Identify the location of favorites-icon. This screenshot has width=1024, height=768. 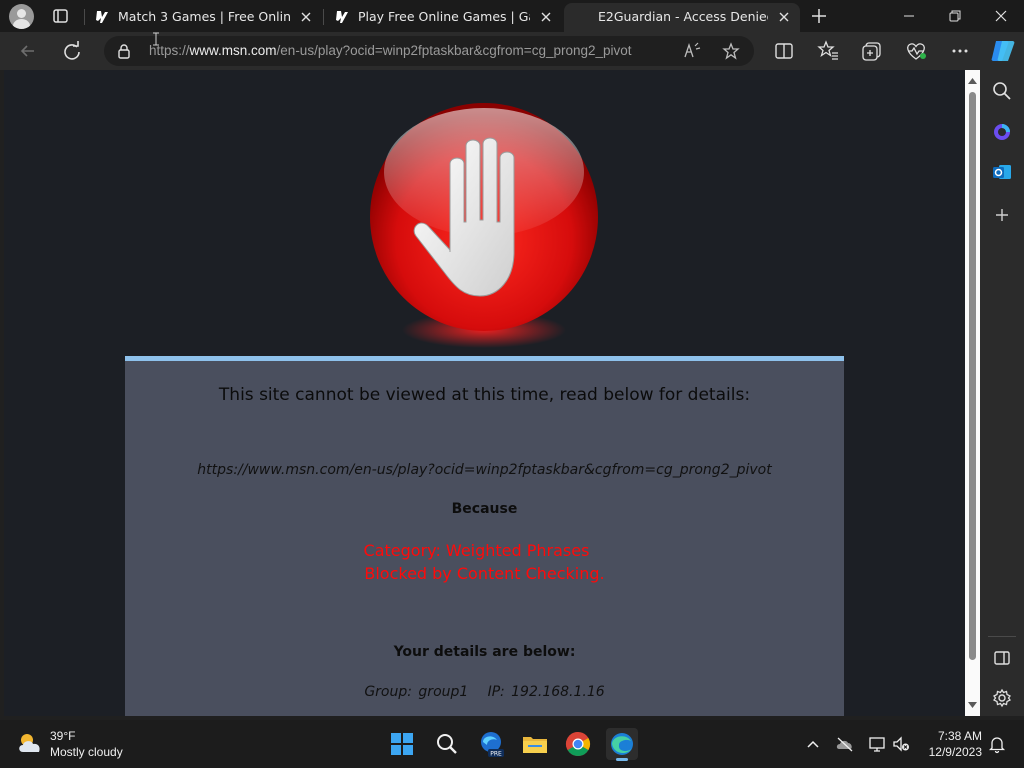
(828, 51).